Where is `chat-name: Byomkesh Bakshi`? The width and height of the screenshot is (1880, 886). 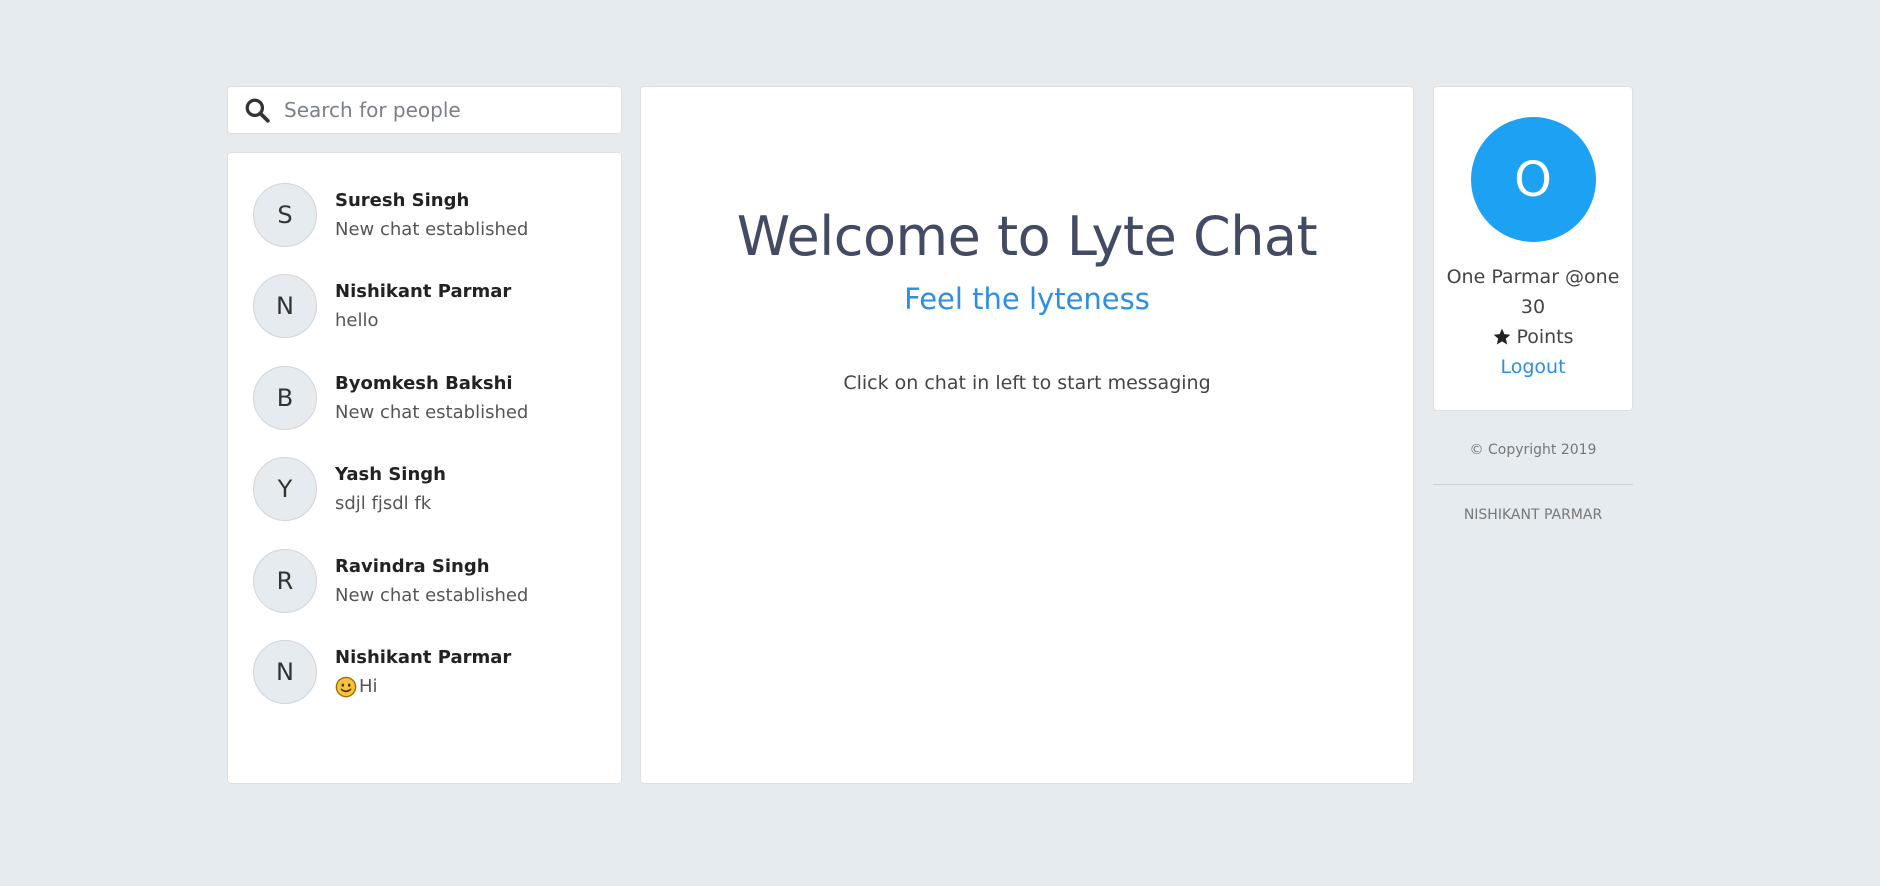 chat-name: Byomkesh Bakshi is located at coordinates (424, 383).